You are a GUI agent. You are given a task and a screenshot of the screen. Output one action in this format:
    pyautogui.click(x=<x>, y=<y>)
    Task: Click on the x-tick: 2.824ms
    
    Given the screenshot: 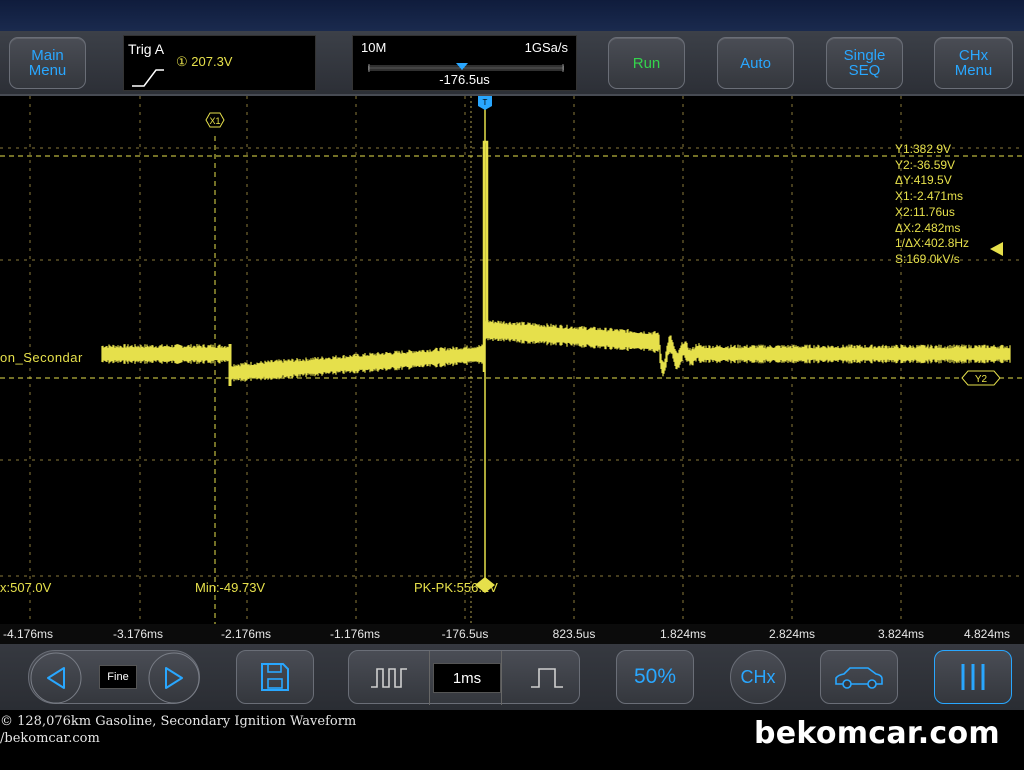 What is the action you would take?
    pyautogui.click(x=792, y=634)
    